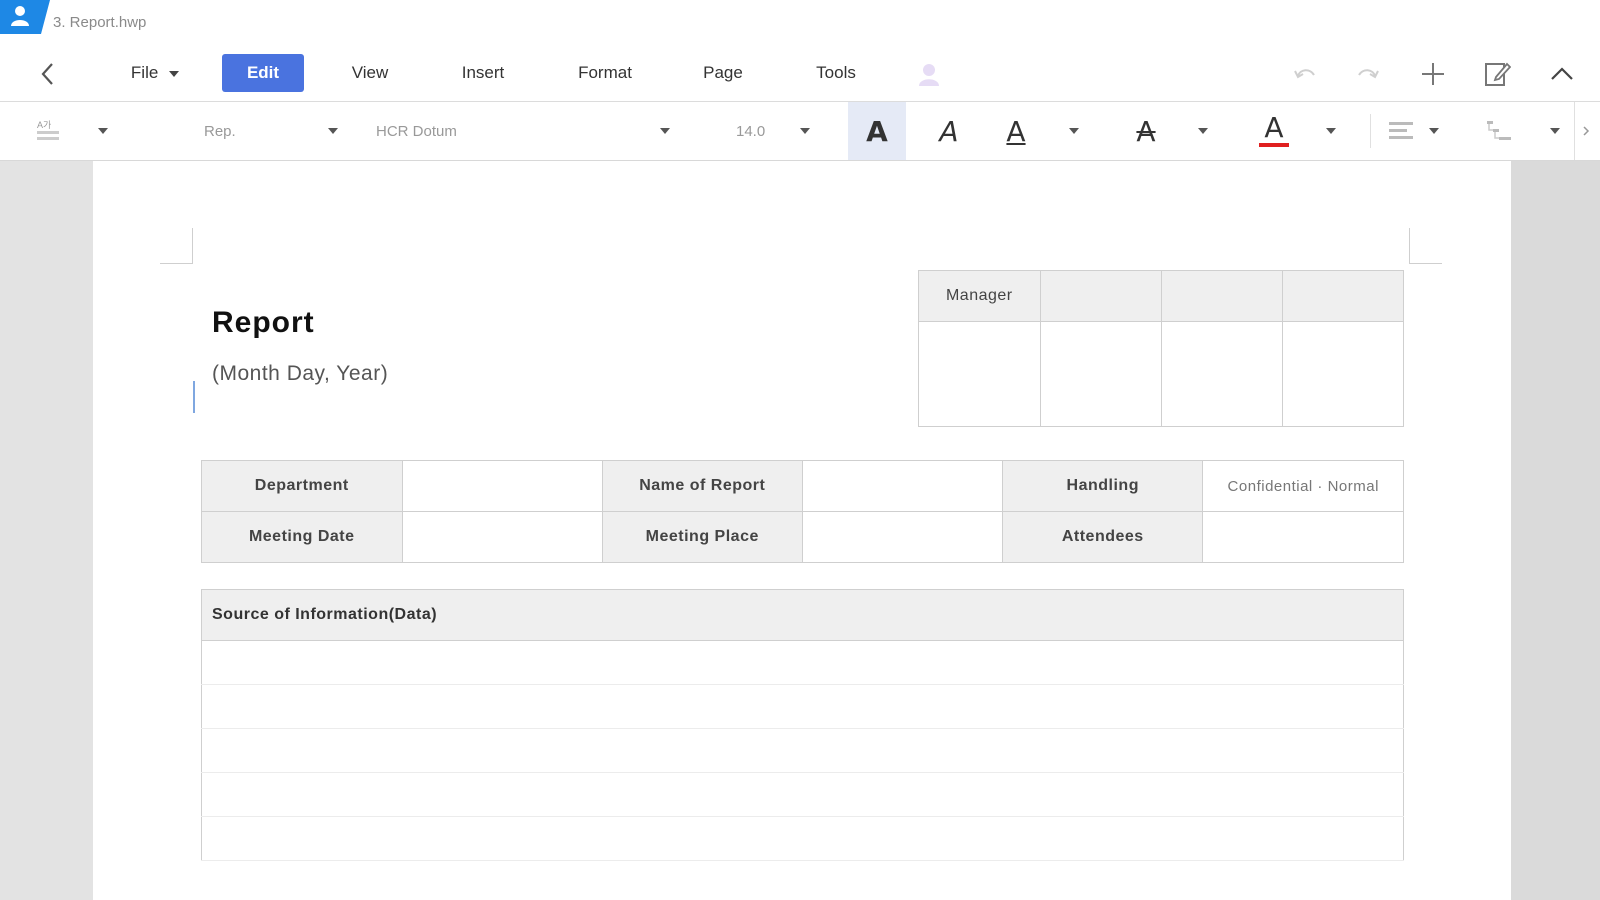  What do you see at coordinates (302, 486) in the screenshot?
I see `department-label: Department` at bounding box center [302, 486].